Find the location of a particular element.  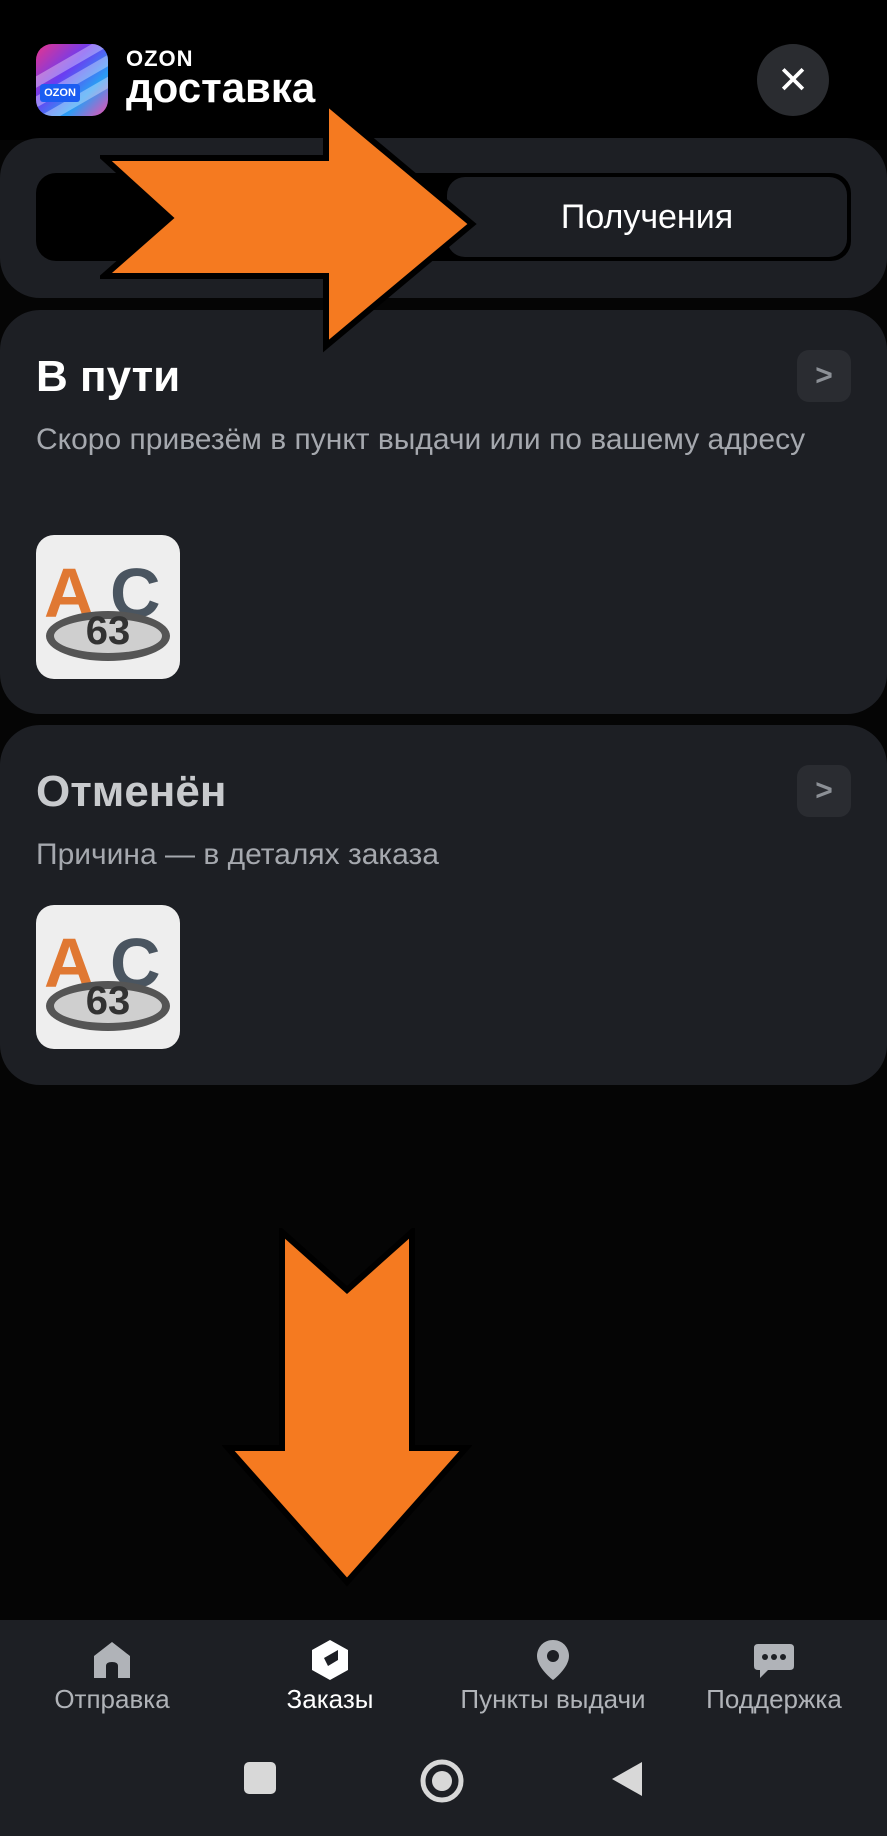

close-icon: ✕ is located at coordinates (793, 80).